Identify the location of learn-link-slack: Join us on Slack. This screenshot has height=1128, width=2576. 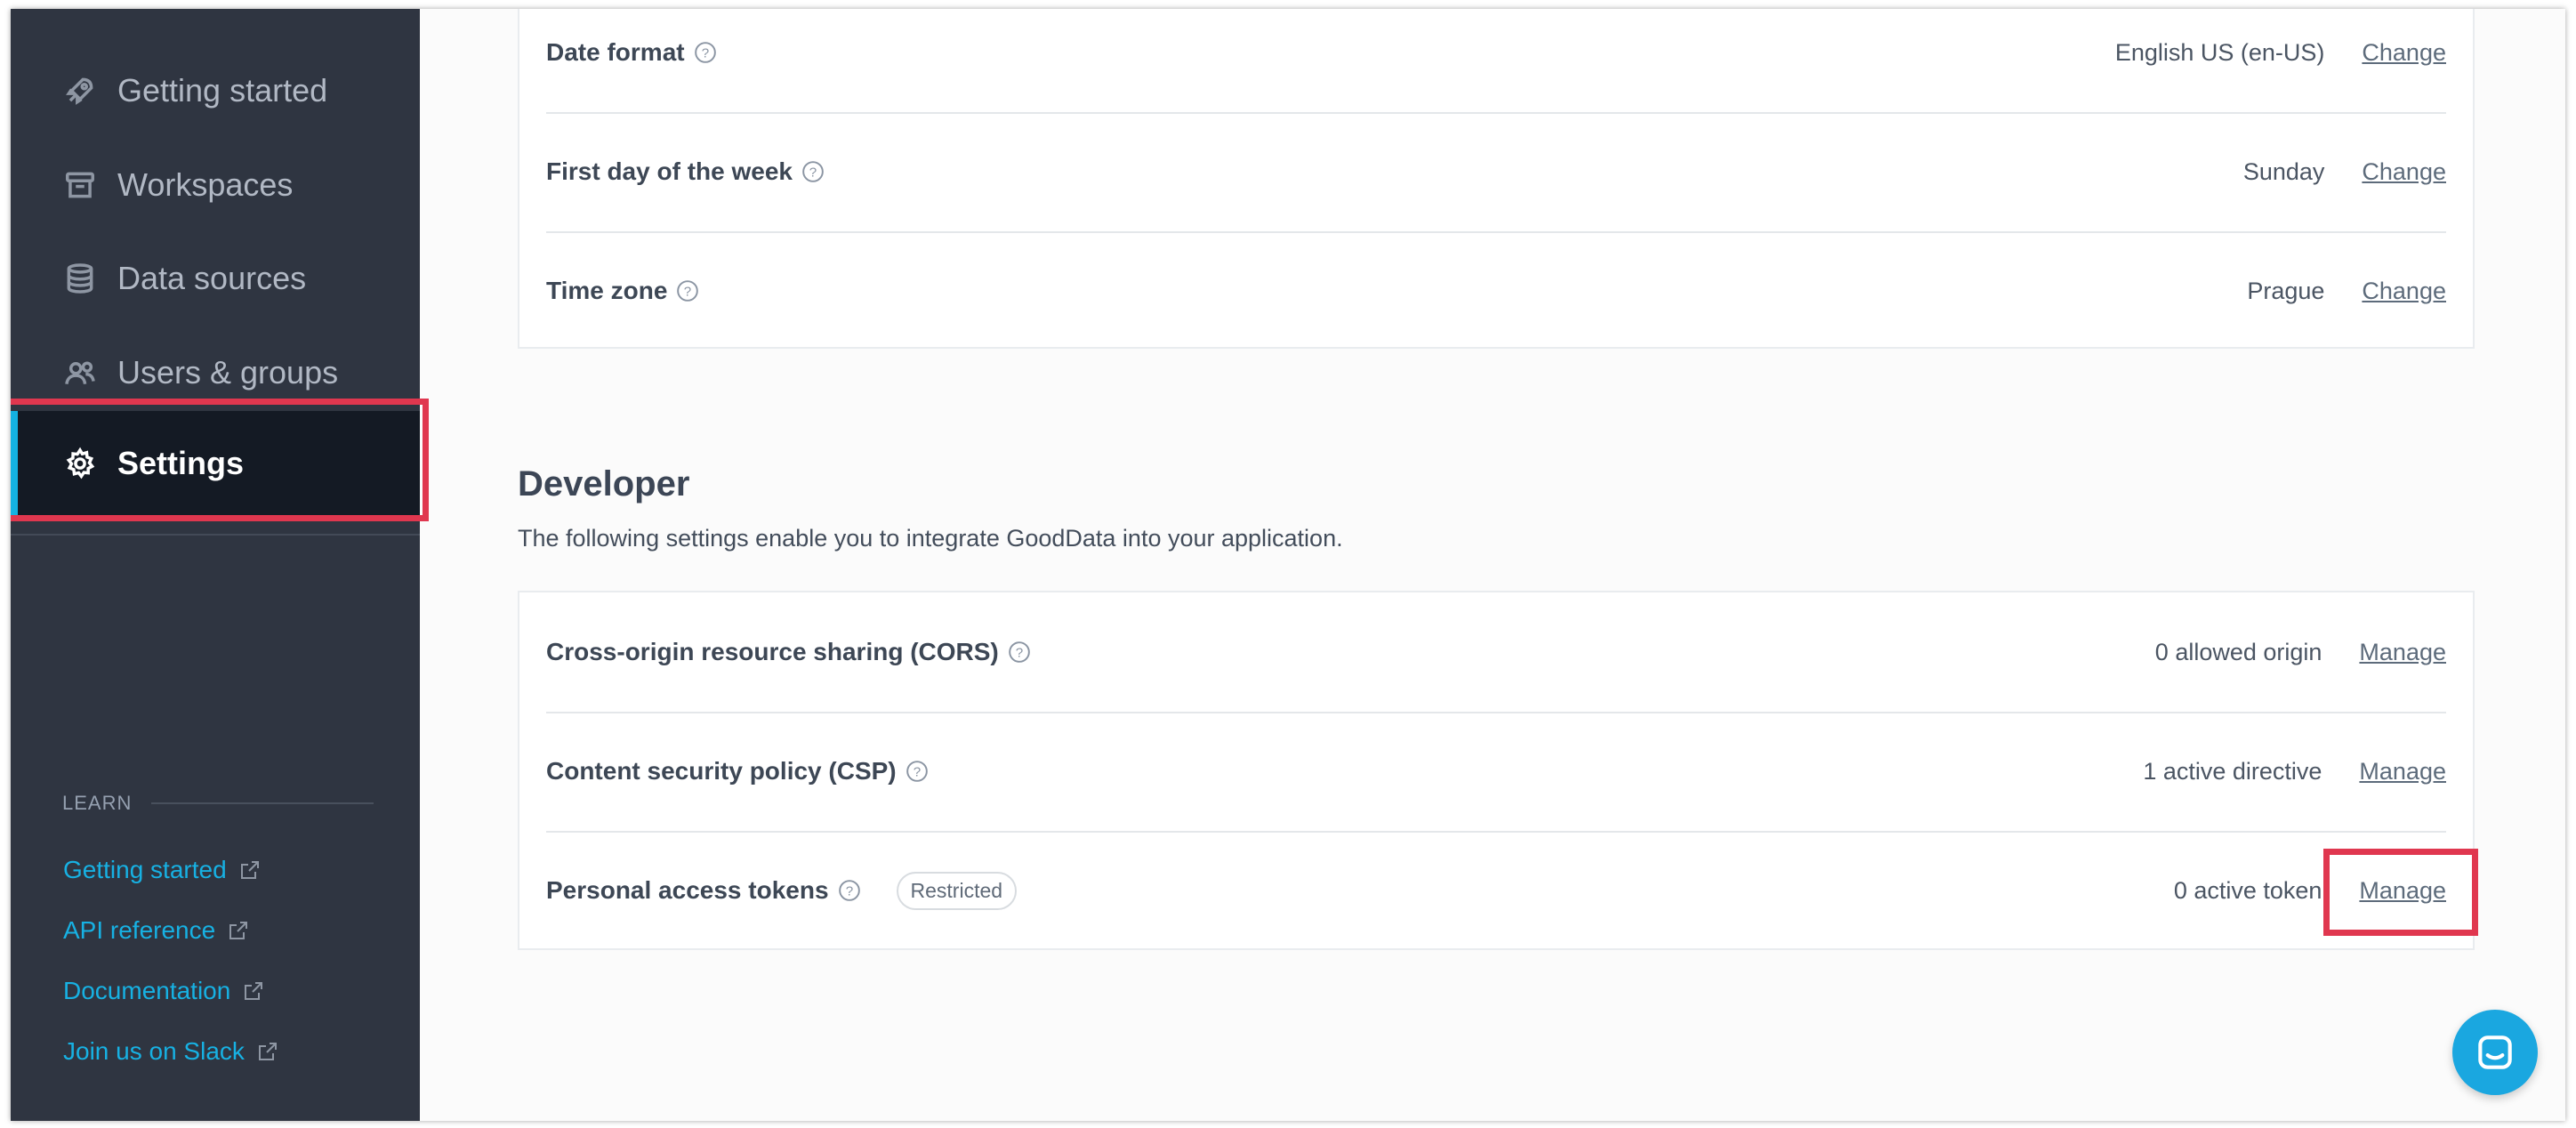
(170, 1051).